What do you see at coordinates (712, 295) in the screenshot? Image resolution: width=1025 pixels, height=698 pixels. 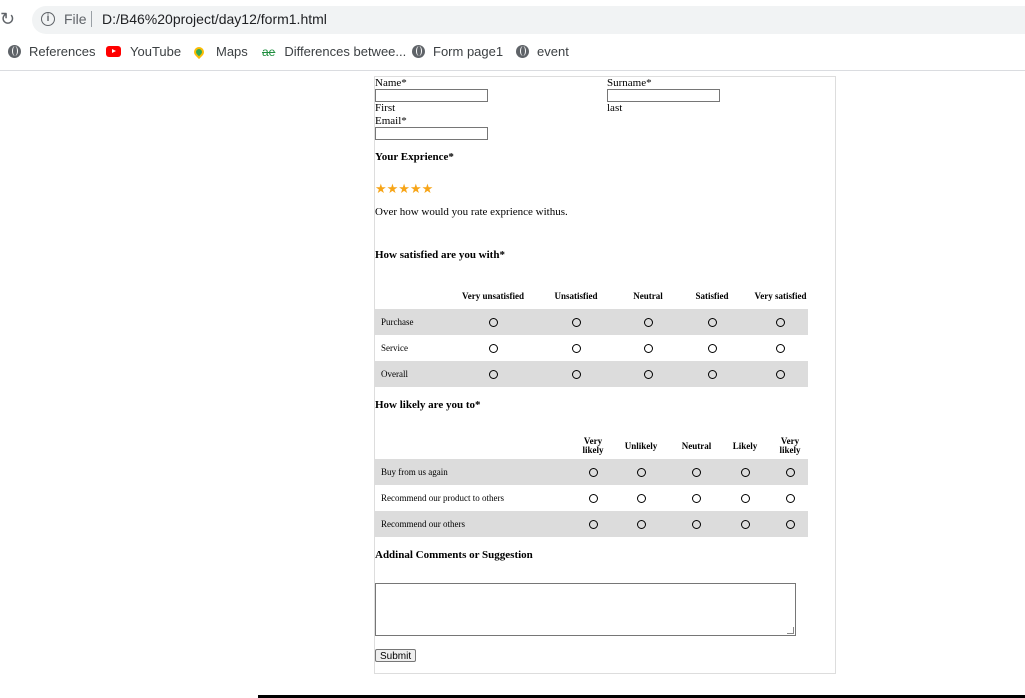 I see `column-header: Satisfied` at bounding box center [712, 295].